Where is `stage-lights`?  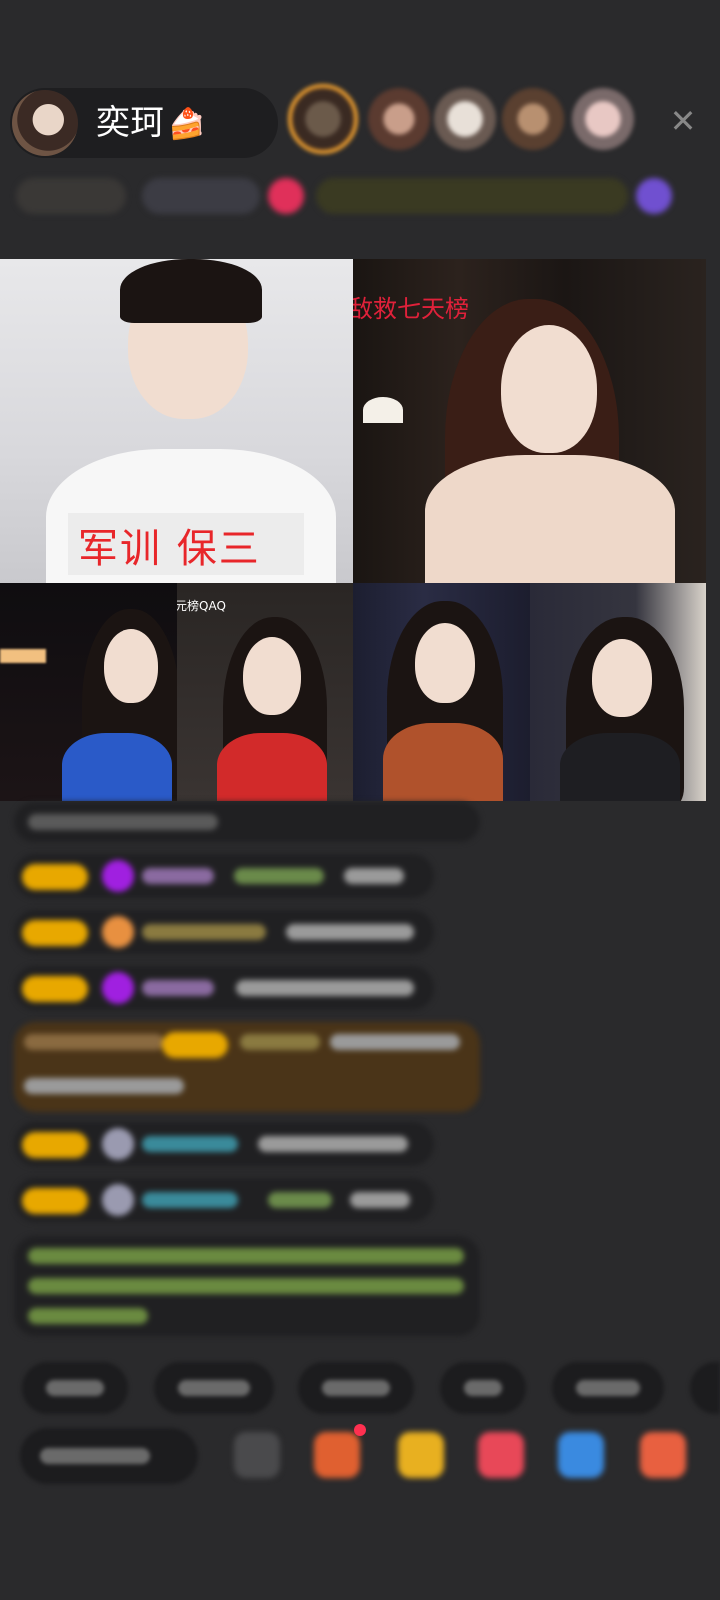
stage-lights is located at coordinates (23, 656).